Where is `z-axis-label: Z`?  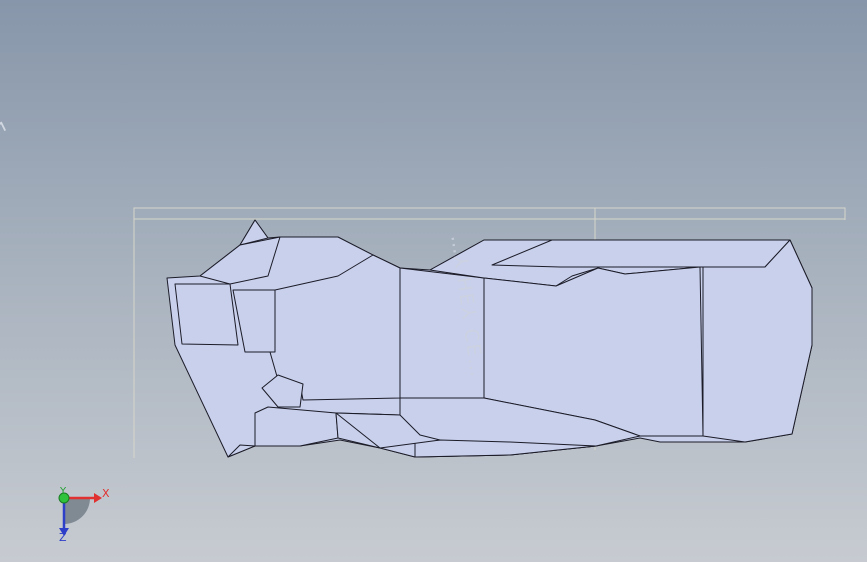 z-axis-label: Z is located at coordinates (63, 537).